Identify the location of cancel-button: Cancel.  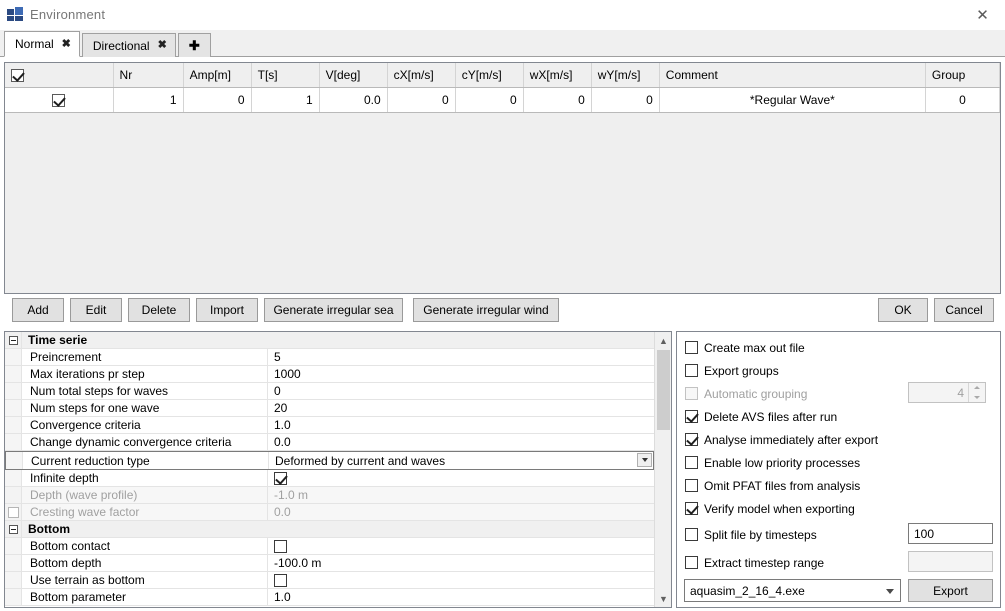
(964, 310).